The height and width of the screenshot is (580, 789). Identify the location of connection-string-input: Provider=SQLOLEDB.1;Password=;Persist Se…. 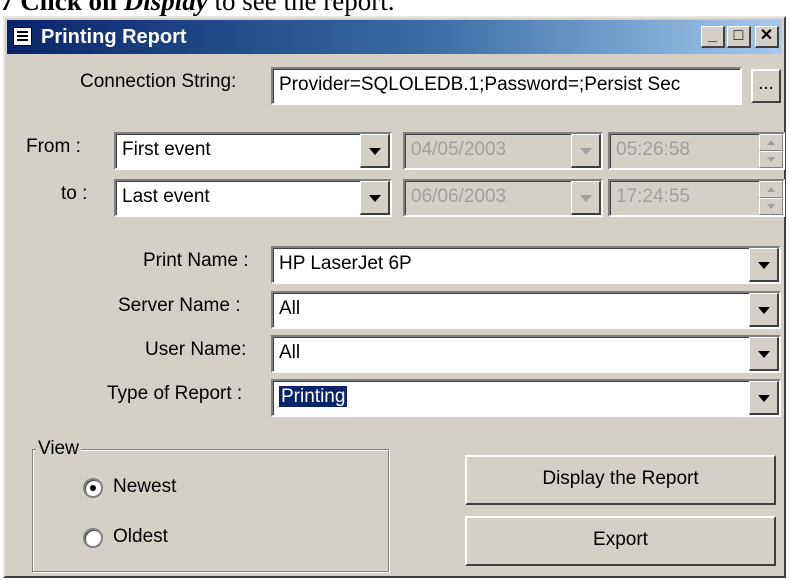
(506, 86).